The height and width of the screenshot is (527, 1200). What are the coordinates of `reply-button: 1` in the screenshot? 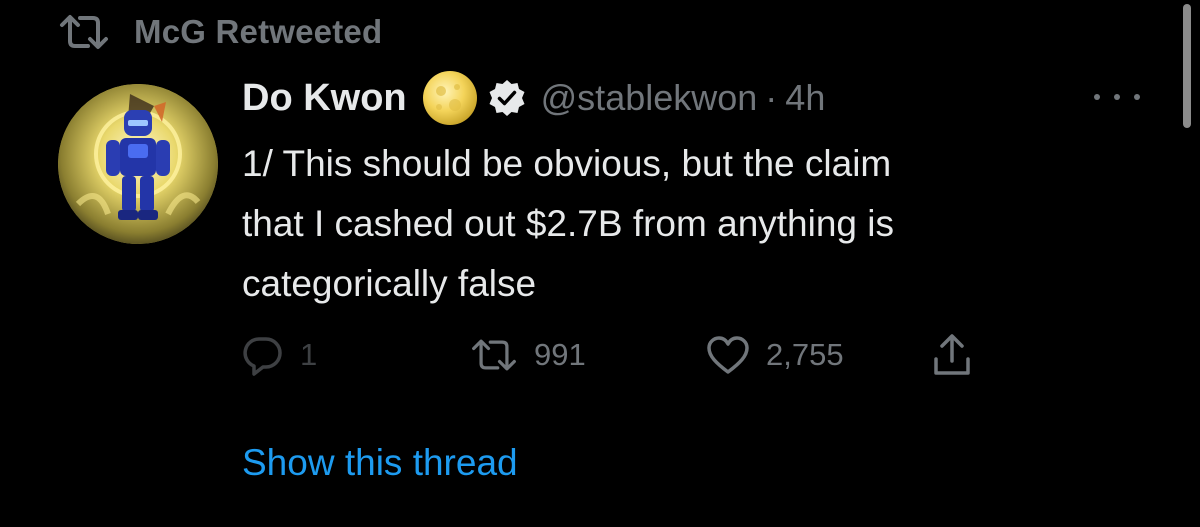 It's located at (279, 355).